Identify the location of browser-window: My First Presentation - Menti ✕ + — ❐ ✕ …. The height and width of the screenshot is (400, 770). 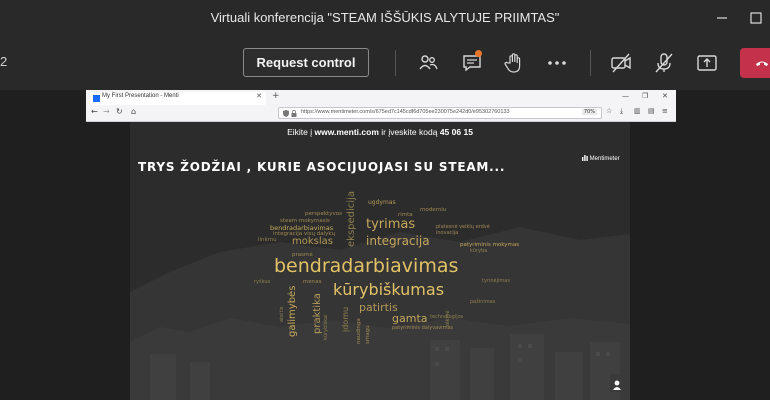
(381, 106).